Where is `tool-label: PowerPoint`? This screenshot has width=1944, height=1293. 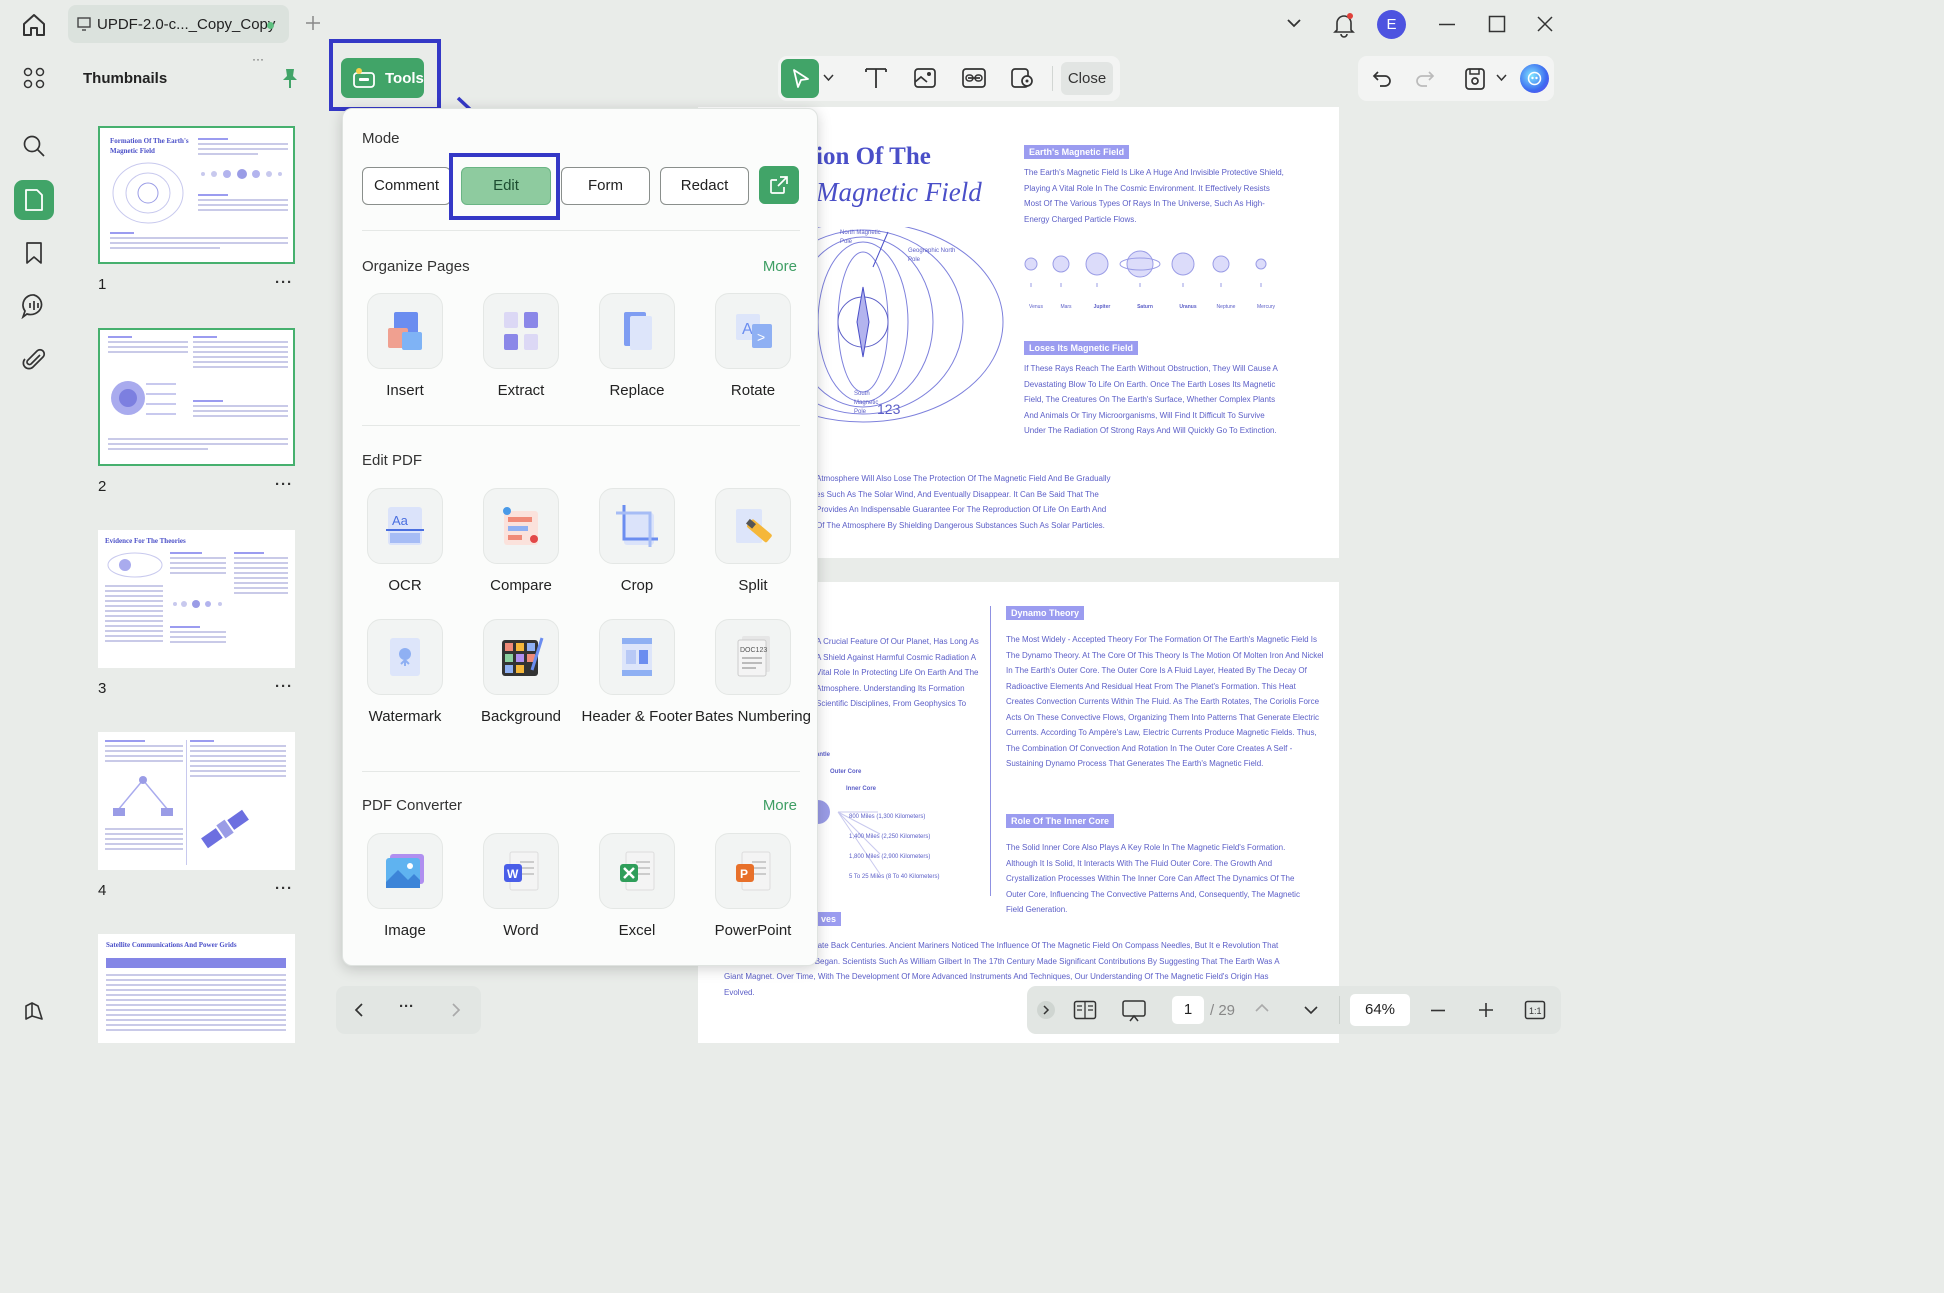
tool-label: PowerPoint is located at coordinates (753, 930).